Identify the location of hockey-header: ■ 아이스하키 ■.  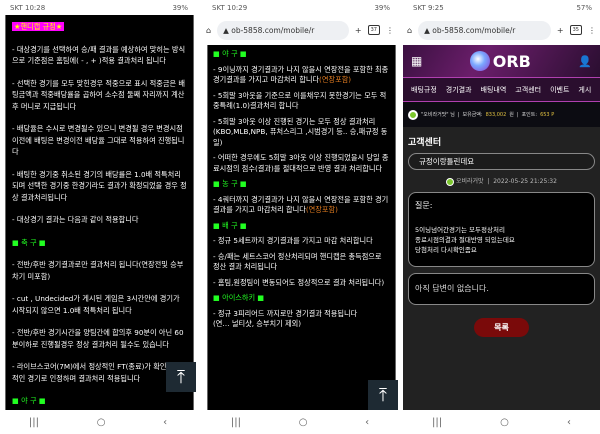
(239, 297).